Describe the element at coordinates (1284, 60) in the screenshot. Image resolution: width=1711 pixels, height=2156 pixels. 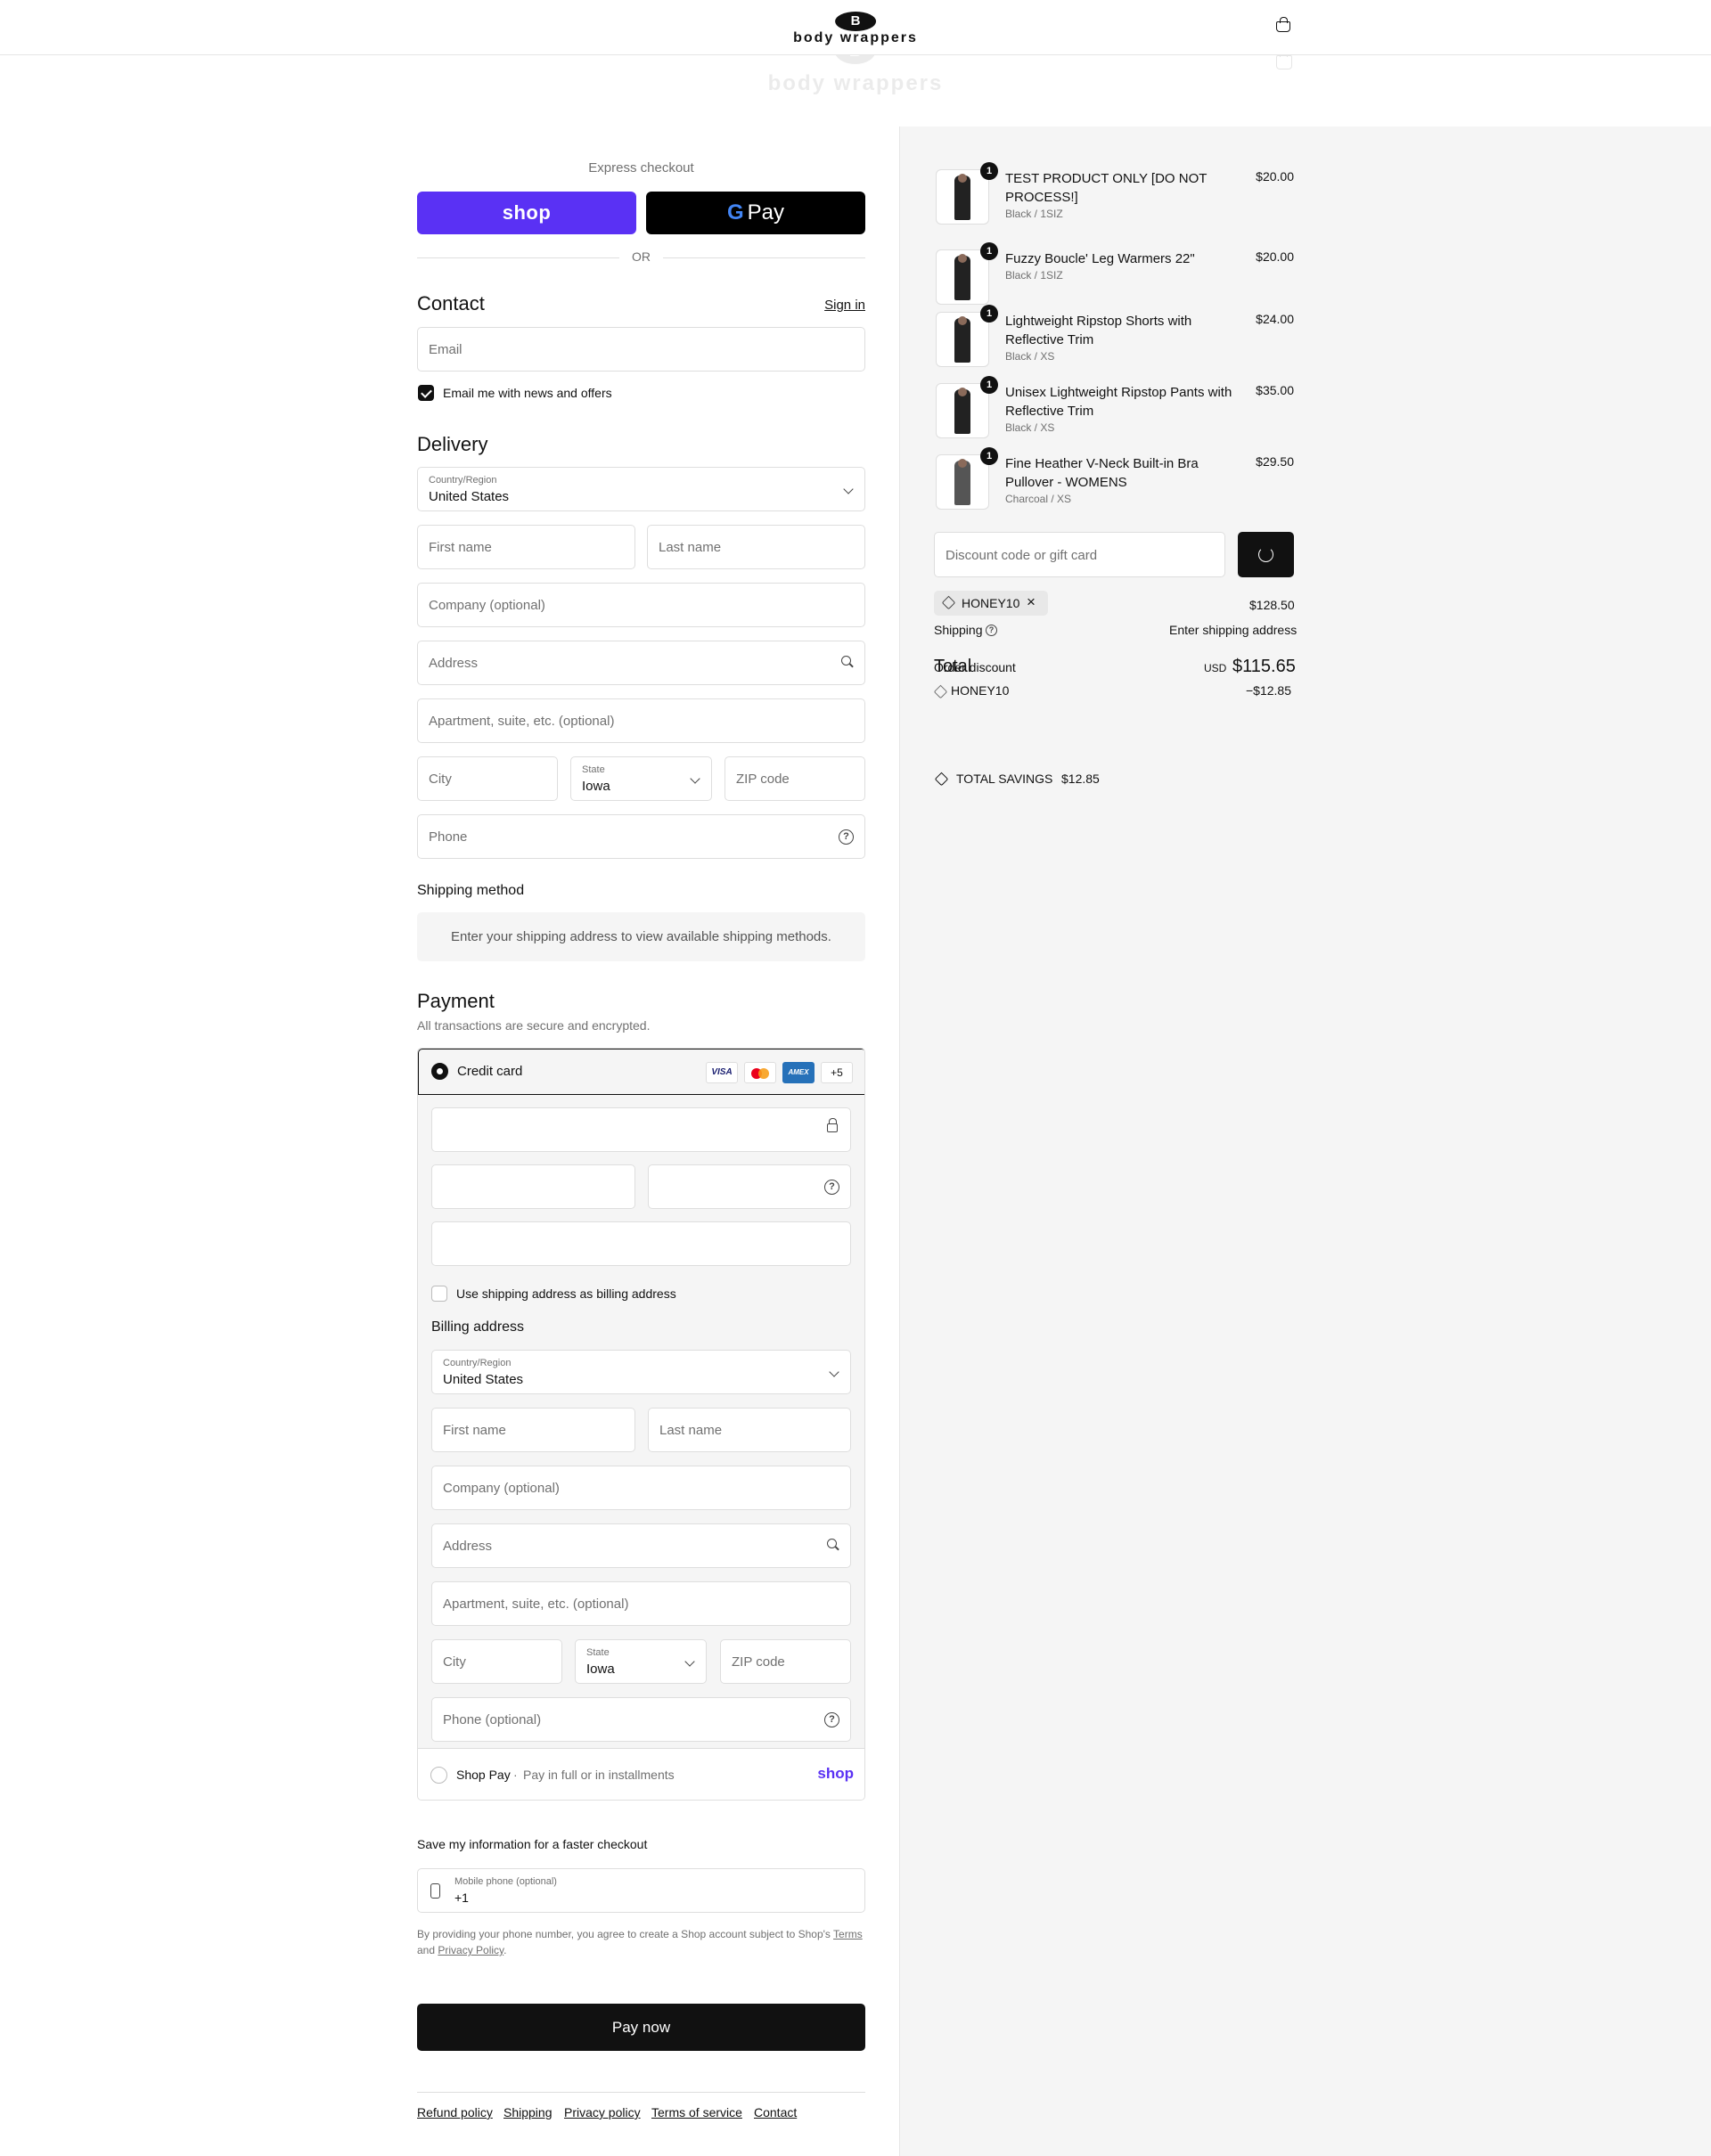
I see `bag-icon-watermark` at that location.